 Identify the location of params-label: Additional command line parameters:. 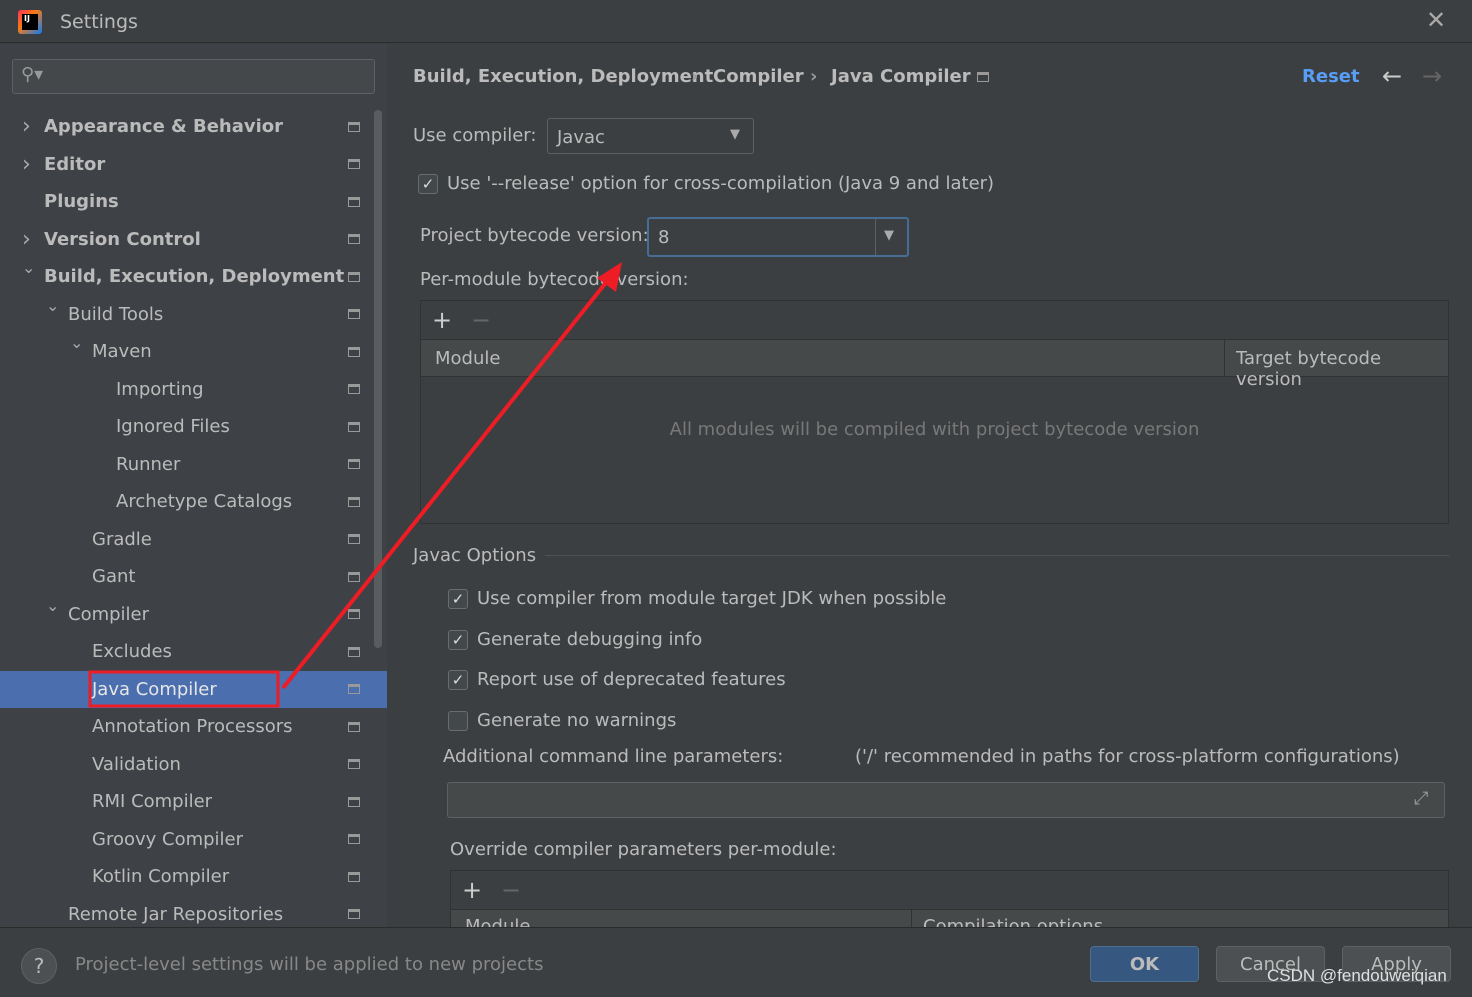
(613, 756).